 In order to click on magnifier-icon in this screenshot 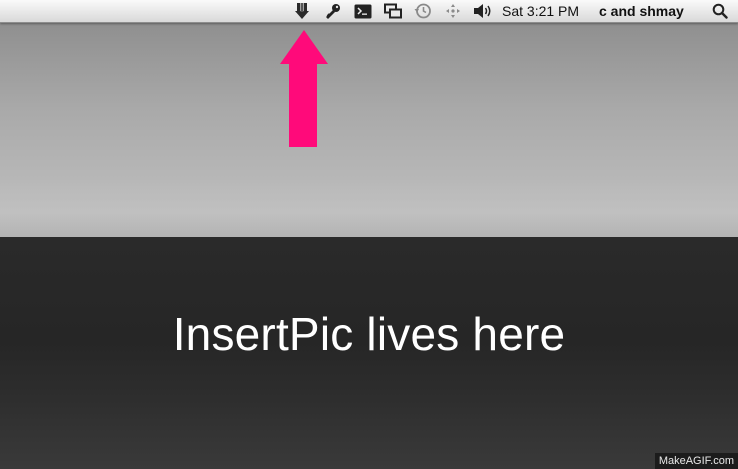, I will do `click(720, 11)`.